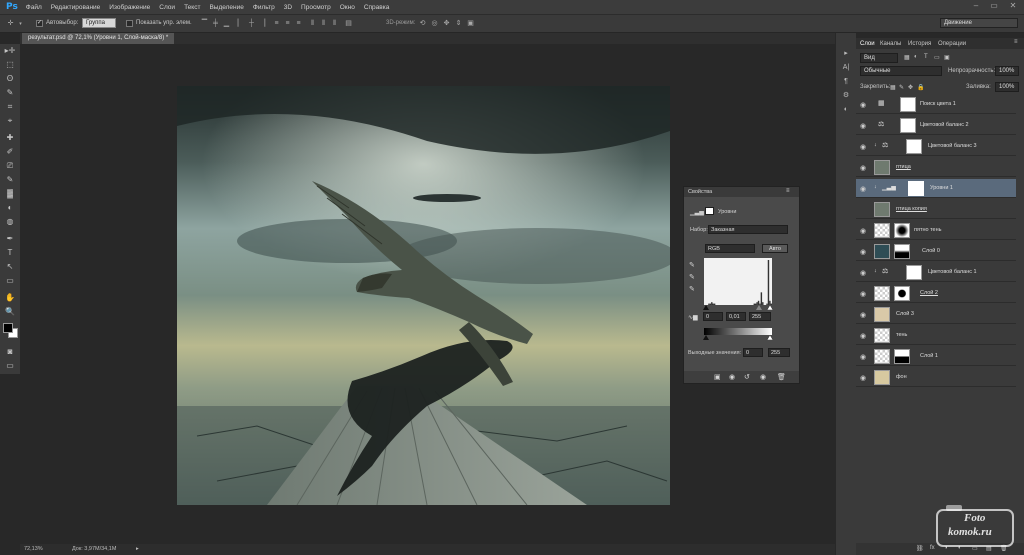  I want to click on hand-tool: ✋, so click(10, 298).